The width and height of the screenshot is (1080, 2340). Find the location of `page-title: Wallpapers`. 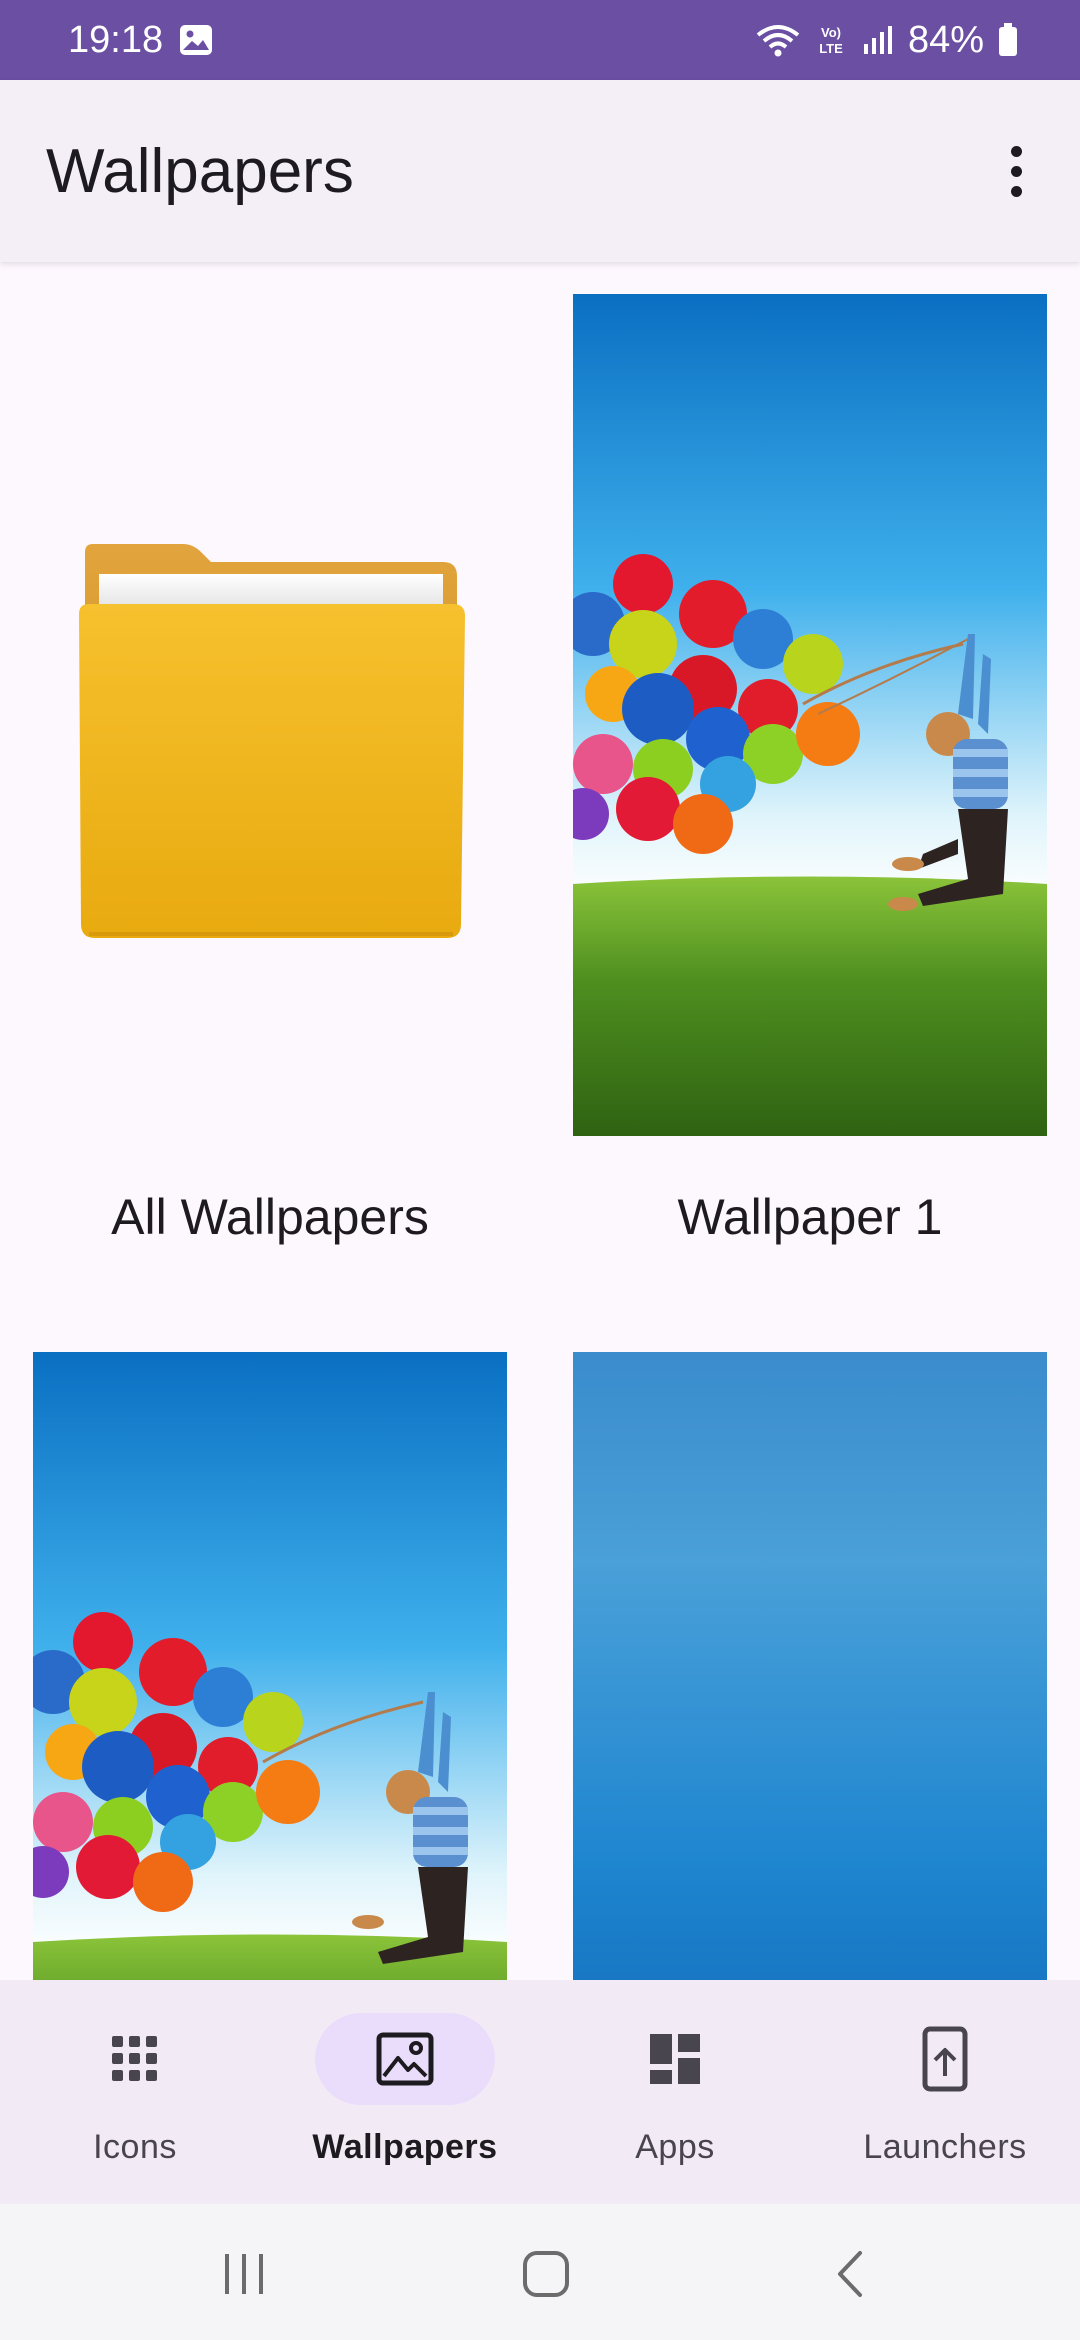

page-title: Wallpapers is located at coordinates (200, 171).